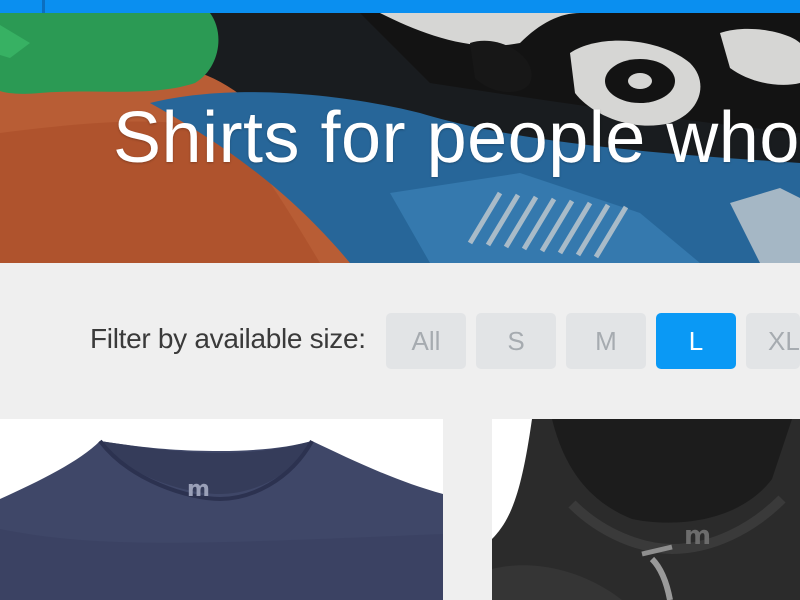  What do you see at coordinates (773, 341) in the screenshot?
I see `size-filter-xl: XL` at bounding box center [773, 341].